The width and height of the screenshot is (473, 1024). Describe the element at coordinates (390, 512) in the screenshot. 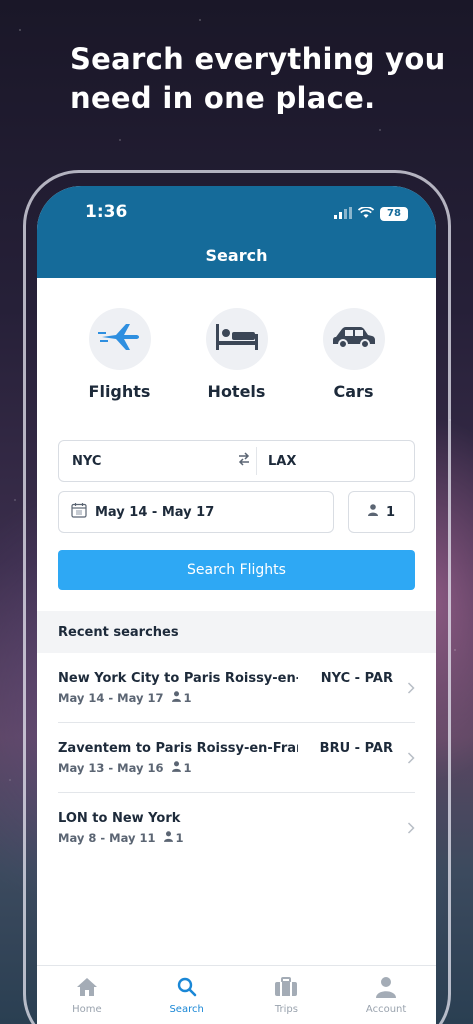

I see `travelers-count: 1` at that location.